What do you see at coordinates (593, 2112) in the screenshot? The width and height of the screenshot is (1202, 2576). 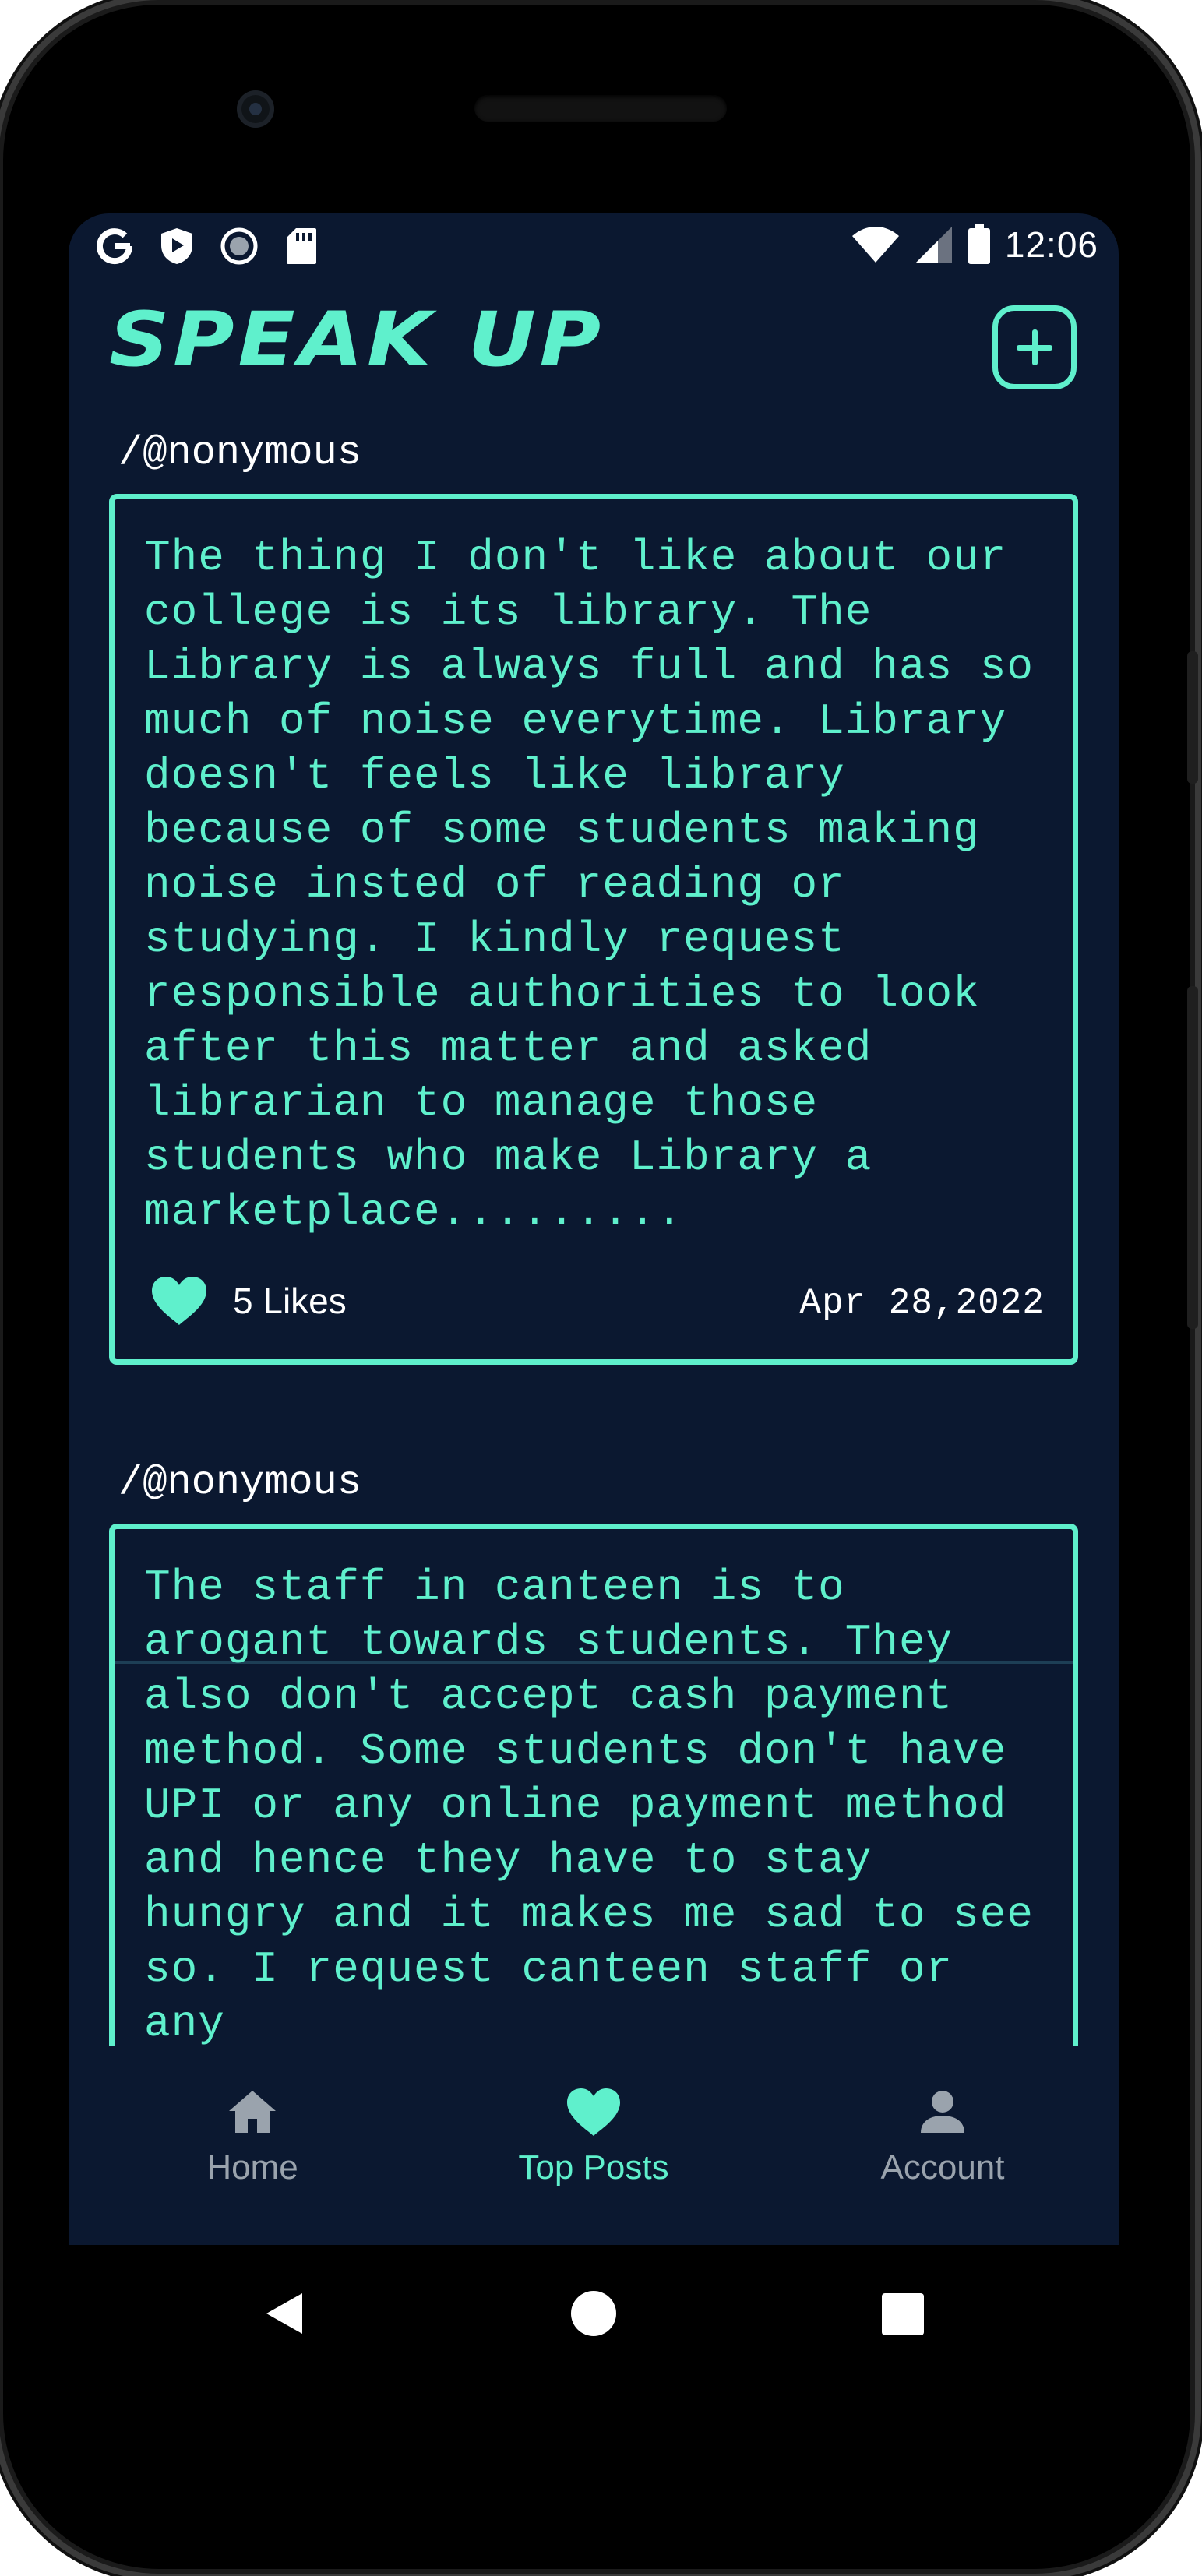 I see `heart-icon` at bounding box center [593, 2112].